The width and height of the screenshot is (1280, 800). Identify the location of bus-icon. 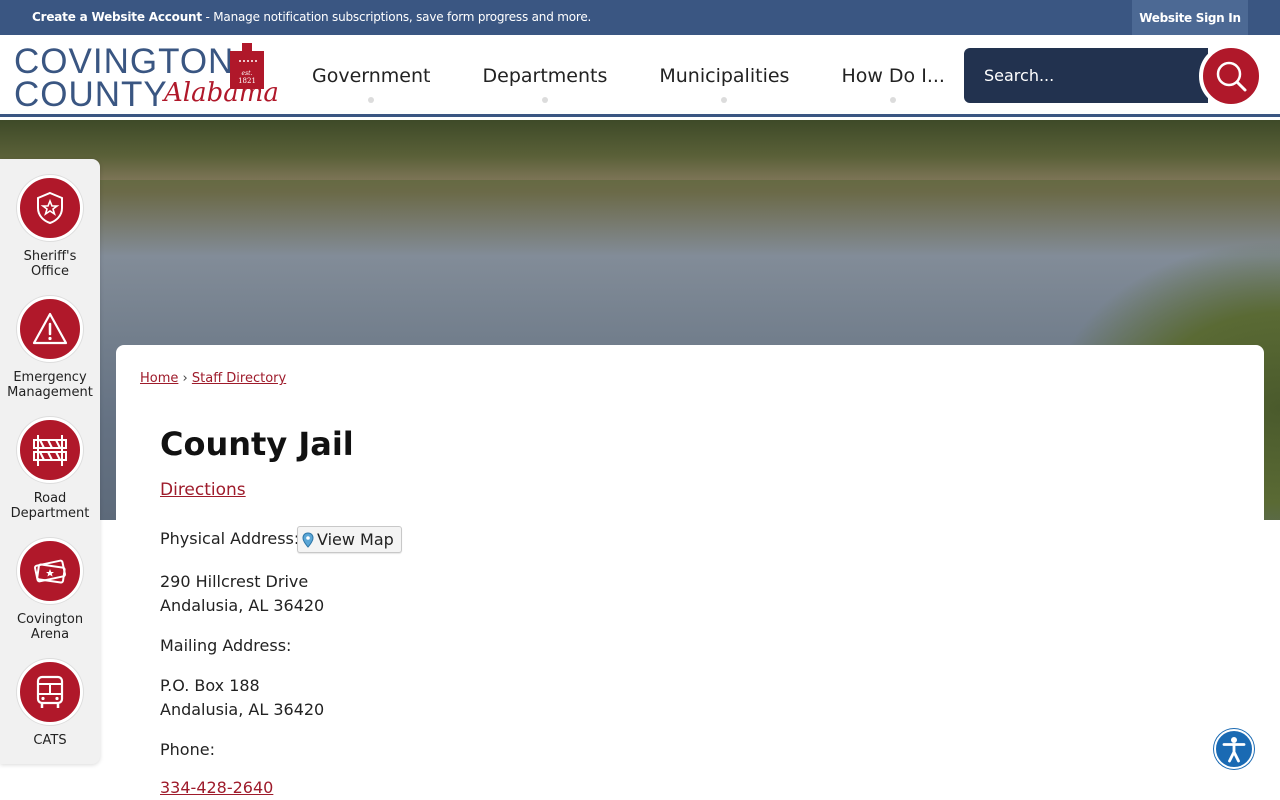
(50, 691).